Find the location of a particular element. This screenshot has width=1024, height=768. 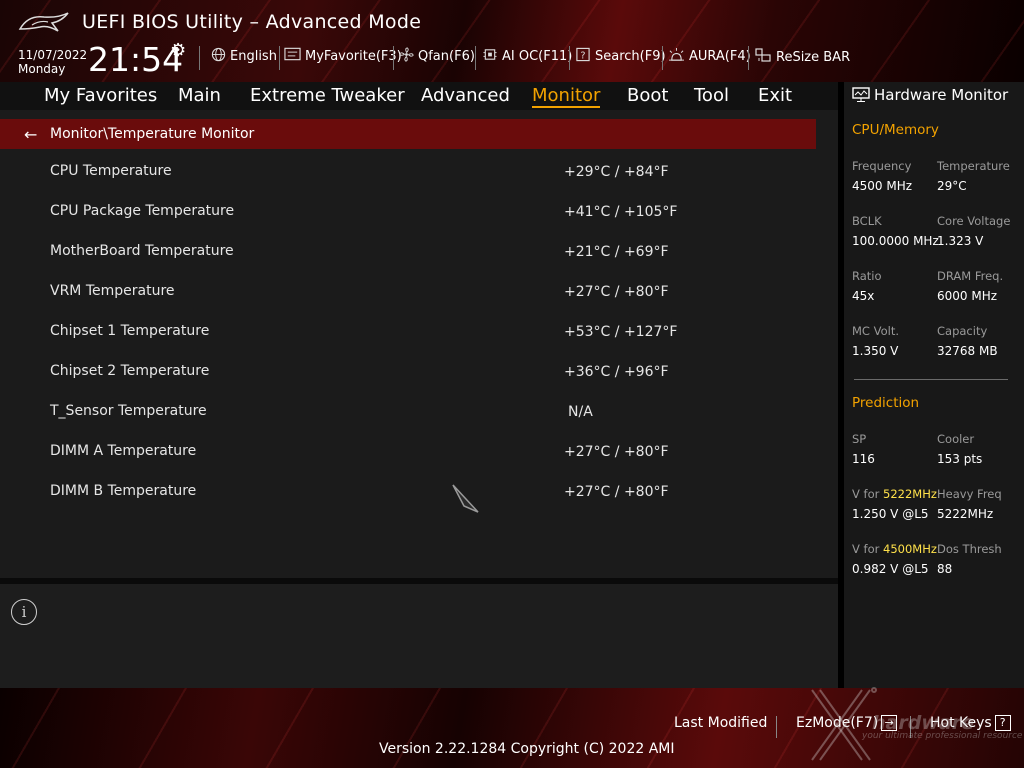

v-for-2-freq: 4500MHz is located at coordinates (910, 549).